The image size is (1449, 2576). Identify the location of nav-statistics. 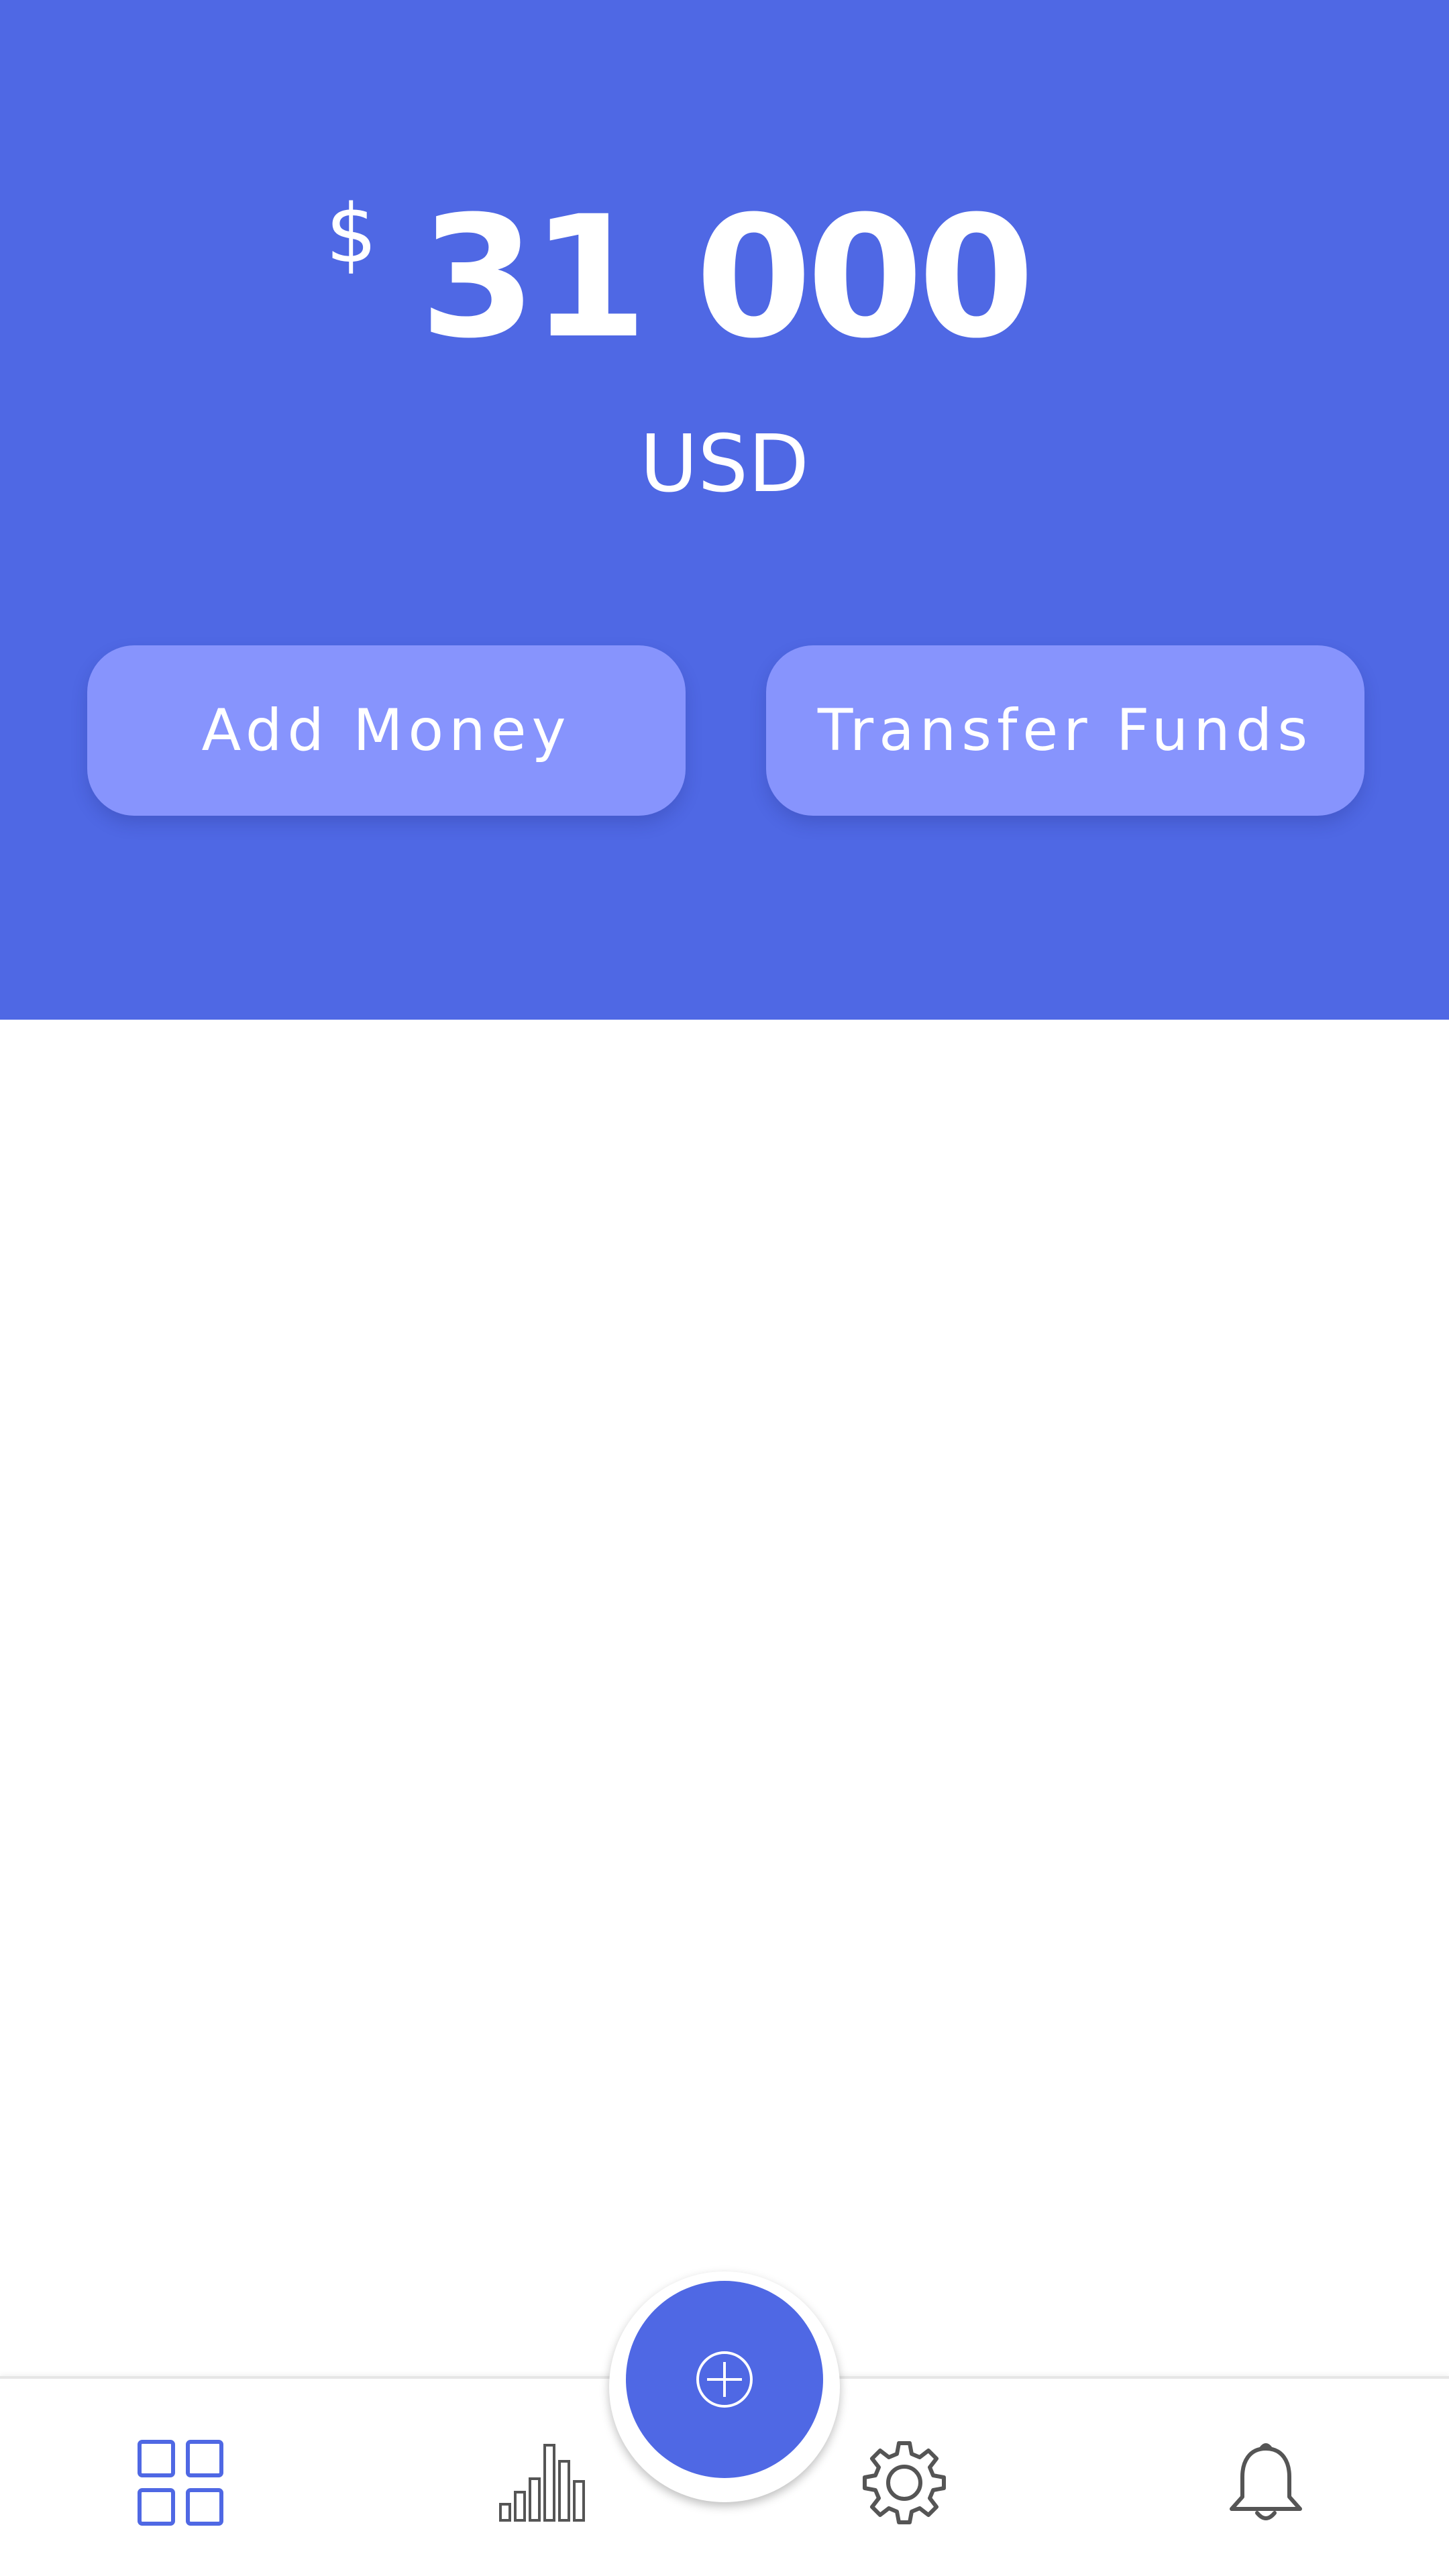
(542, 2482).